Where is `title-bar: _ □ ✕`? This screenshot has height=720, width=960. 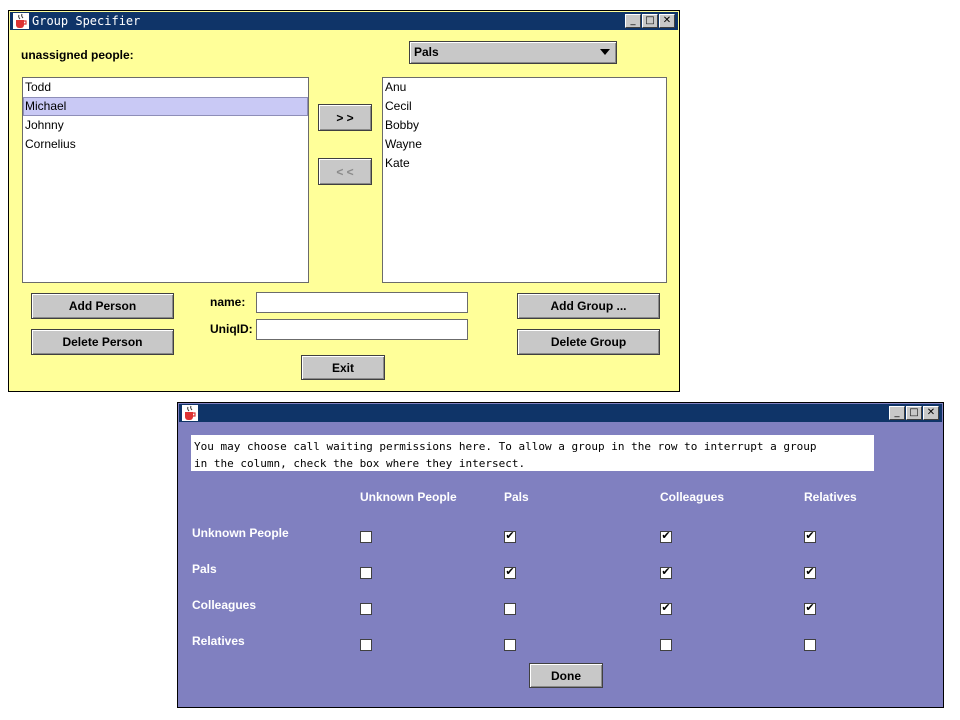 title-bar: _ □ ✕ is located at coordinates (560, 413).